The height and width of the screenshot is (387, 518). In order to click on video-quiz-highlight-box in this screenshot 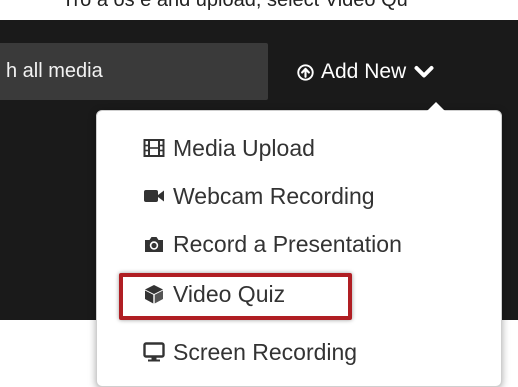, I will do `click(235, 296)`.